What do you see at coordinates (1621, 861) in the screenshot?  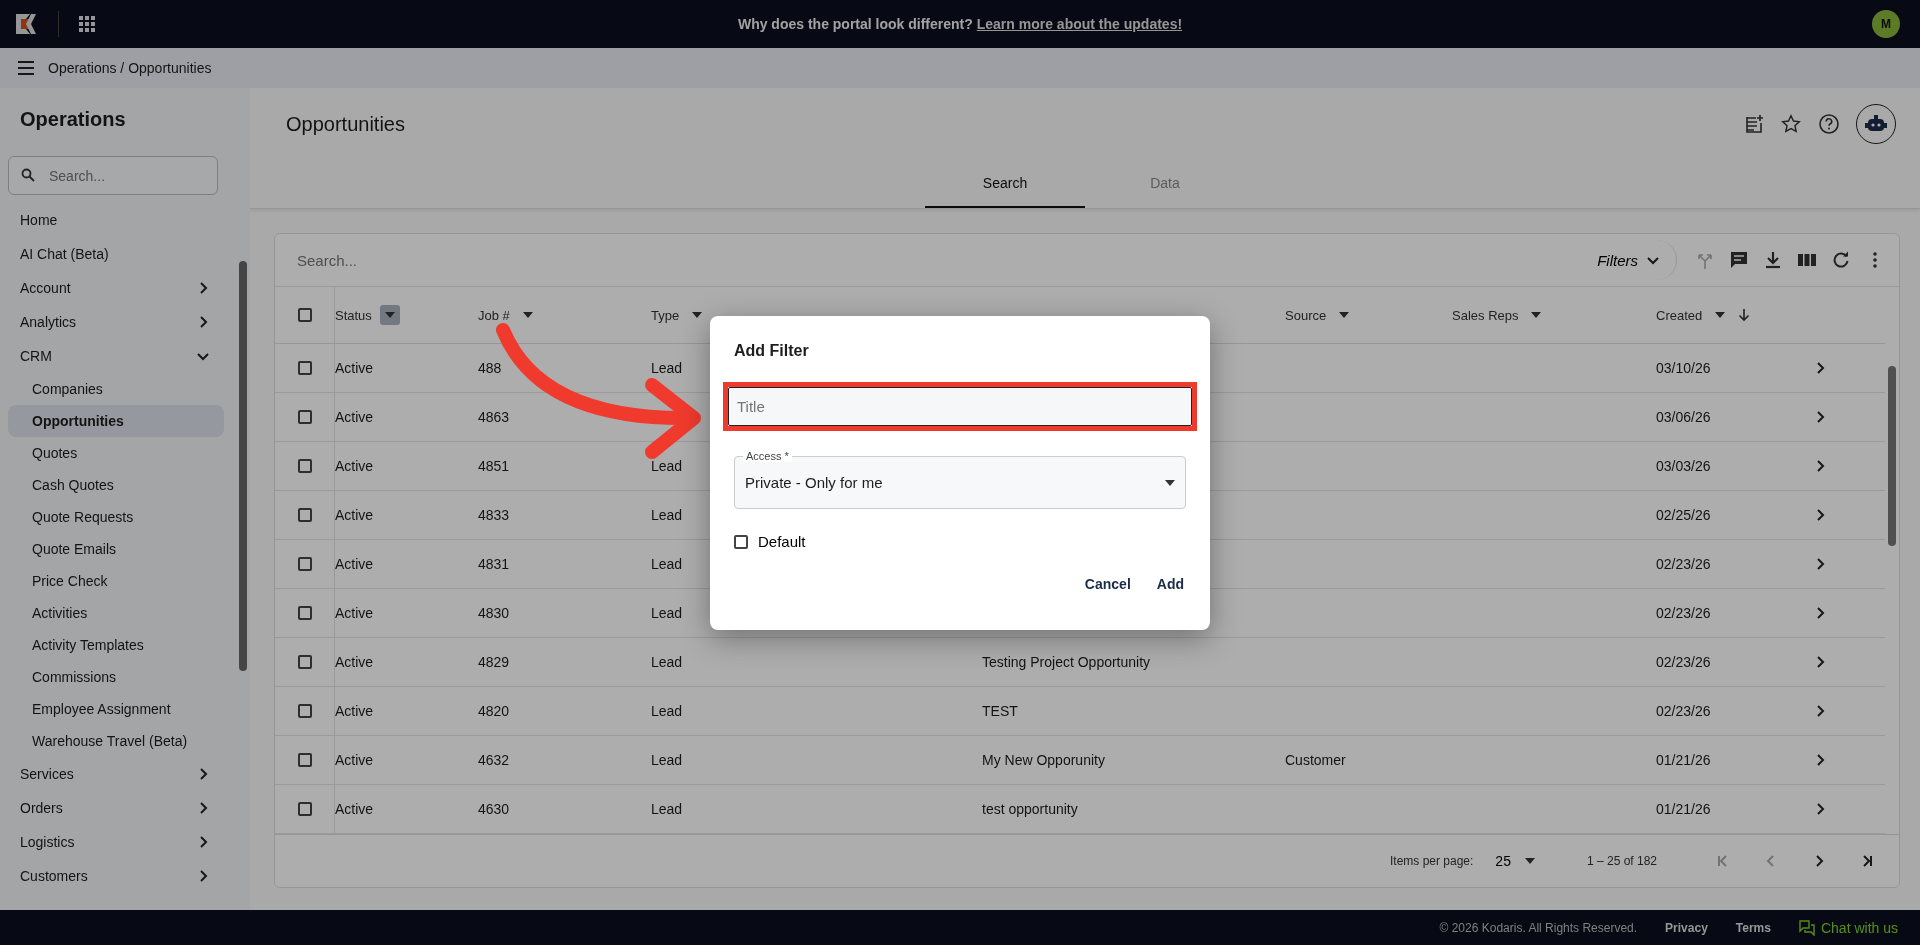 I see `page-range: 1 – 25 of 182` at bounding box center [1621, 861].